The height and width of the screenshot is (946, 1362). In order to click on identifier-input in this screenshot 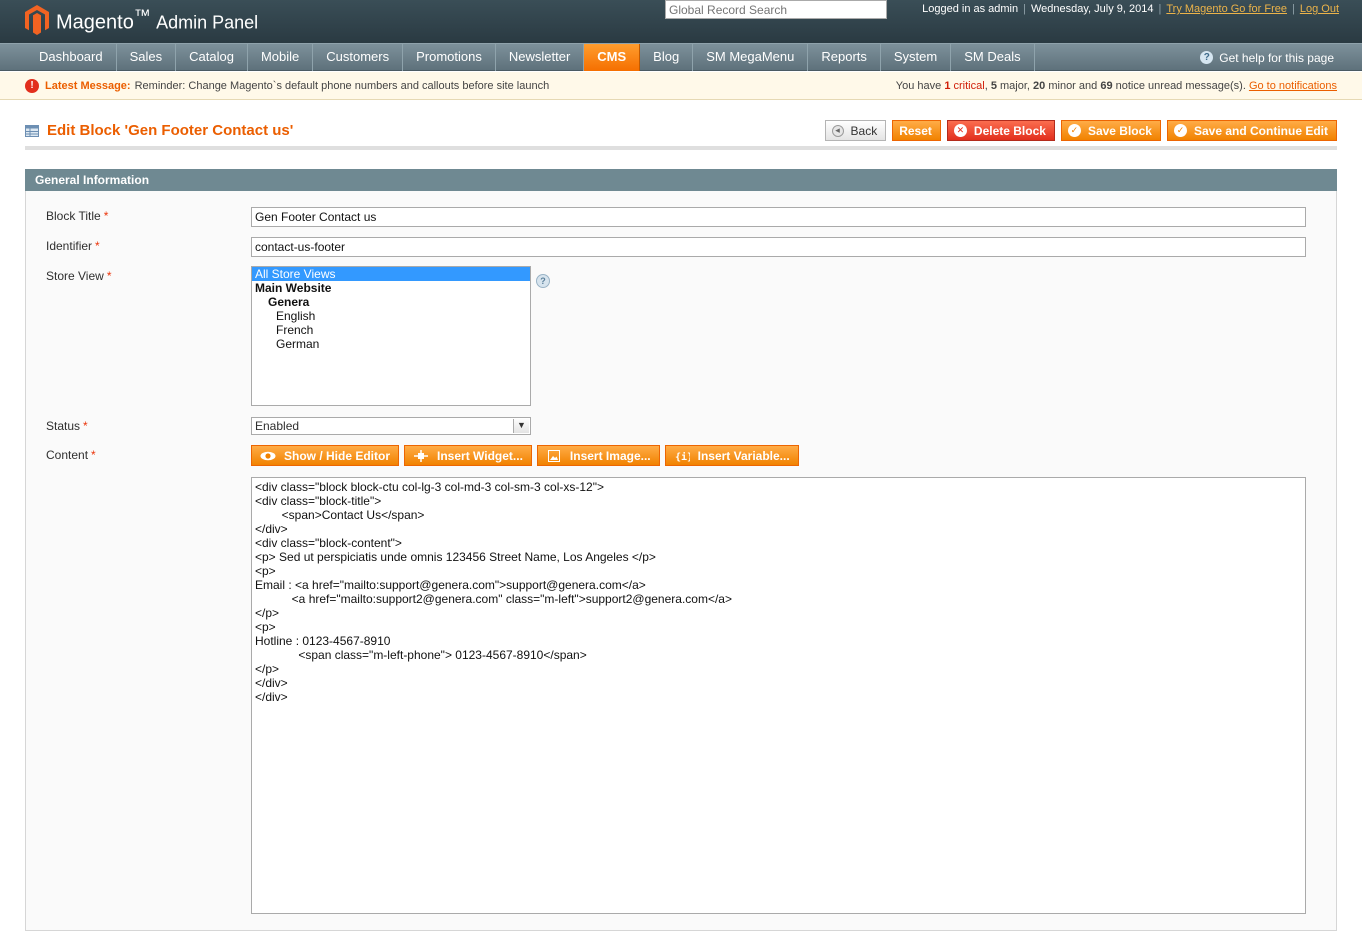, I will do `click(778, 247)`.